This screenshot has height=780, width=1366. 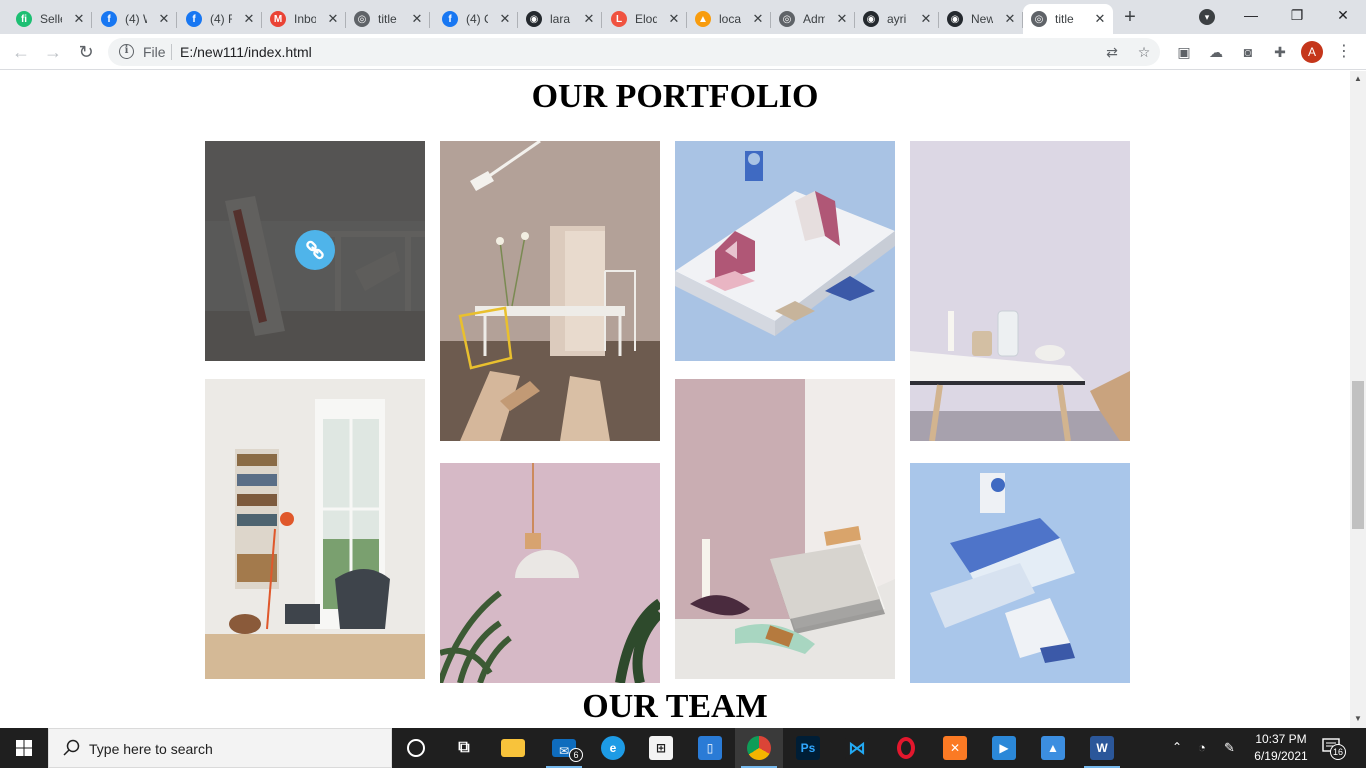 What do you see at coordinates (126, 51) in the screenshot?
I see `info-icon: i` at bounding box center [126, 51].